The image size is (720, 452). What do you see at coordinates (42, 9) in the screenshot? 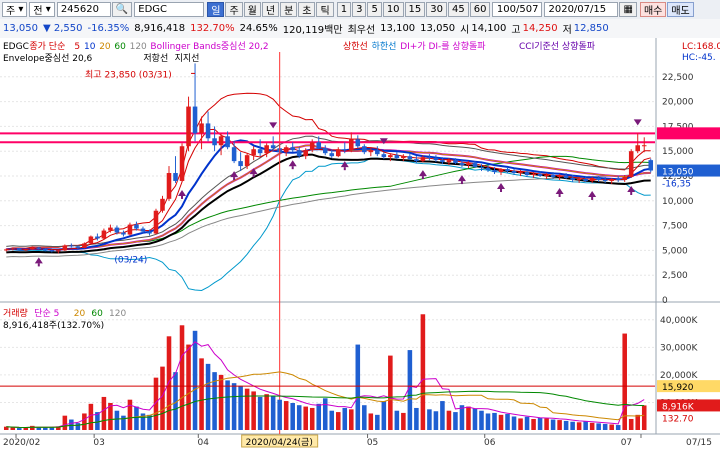
I see `mode-select: 전 ▾` at bounding box center [42, 9].